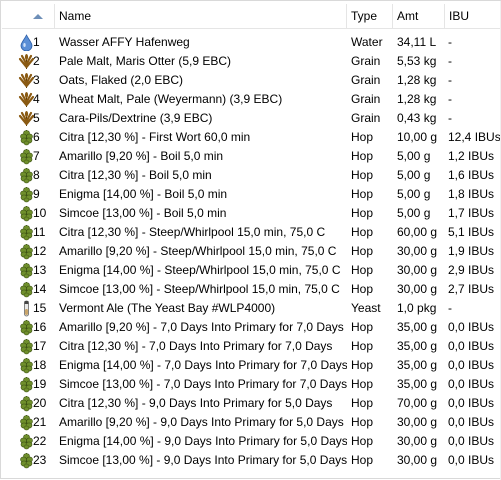  I want to click on row-number: 14, so click(40, 289).